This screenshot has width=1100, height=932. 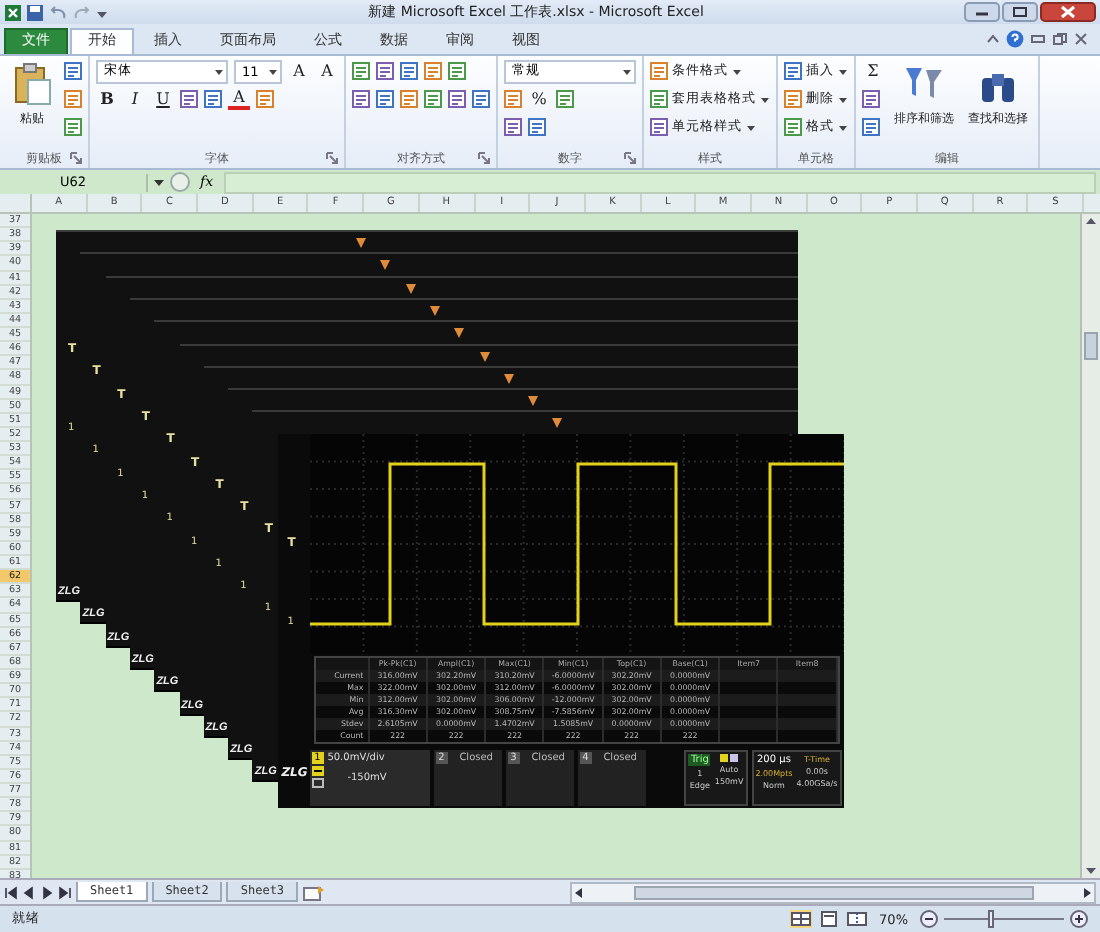 I want to click on undo-icon, so click(x=58, y=12).